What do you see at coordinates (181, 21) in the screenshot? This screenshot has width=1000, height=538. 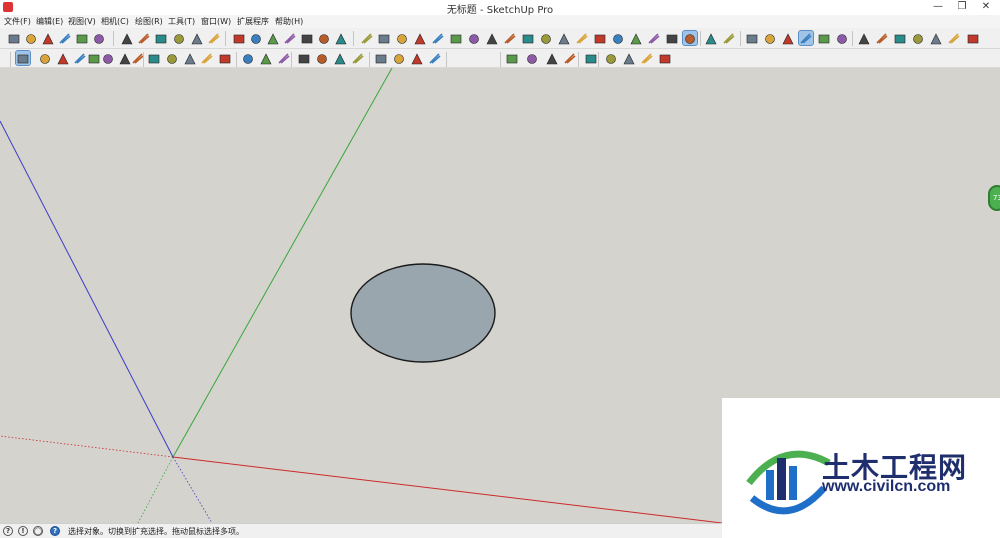 I see `menu-tools: 工具(T)` at bounding box center [181, 21].